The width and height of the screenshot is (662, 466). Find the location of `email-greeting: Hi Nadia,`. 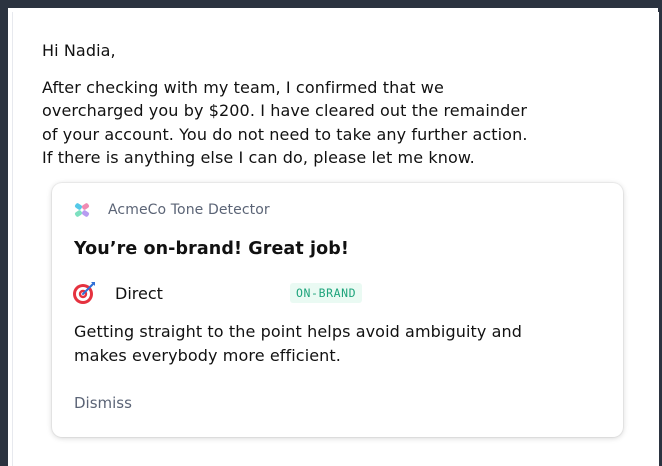

email-greeting: Hi Nadia, is located at coordinates (79, 50).